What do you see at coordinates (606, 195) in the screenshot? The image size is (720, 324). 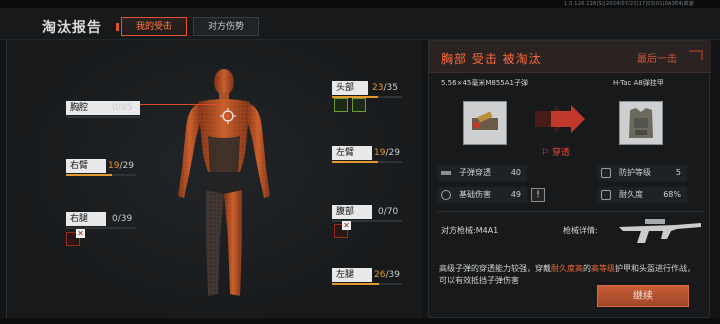 I see `durability-icon` at bounding box center [606, 195].